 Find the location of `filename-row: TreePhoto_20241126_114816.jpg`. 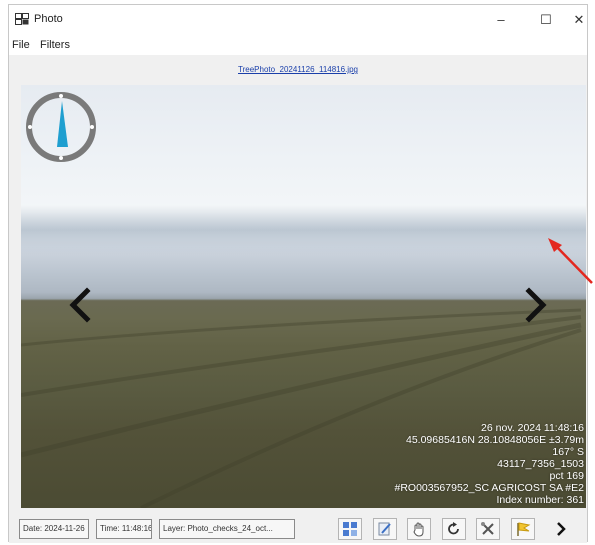

filename-row: TreePhoto_20241126_114816.jpg is located at coordinates (298, 70).